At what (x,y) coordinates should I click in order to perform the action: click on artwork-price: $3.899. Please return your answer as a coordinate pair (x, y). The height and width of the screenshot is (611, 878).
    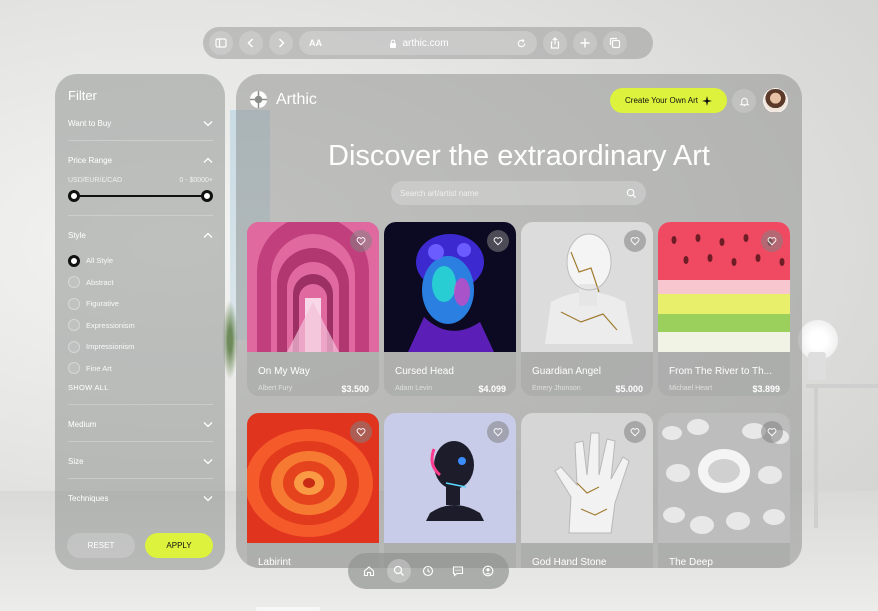
    Looking at the image, I should click on (766, 389).